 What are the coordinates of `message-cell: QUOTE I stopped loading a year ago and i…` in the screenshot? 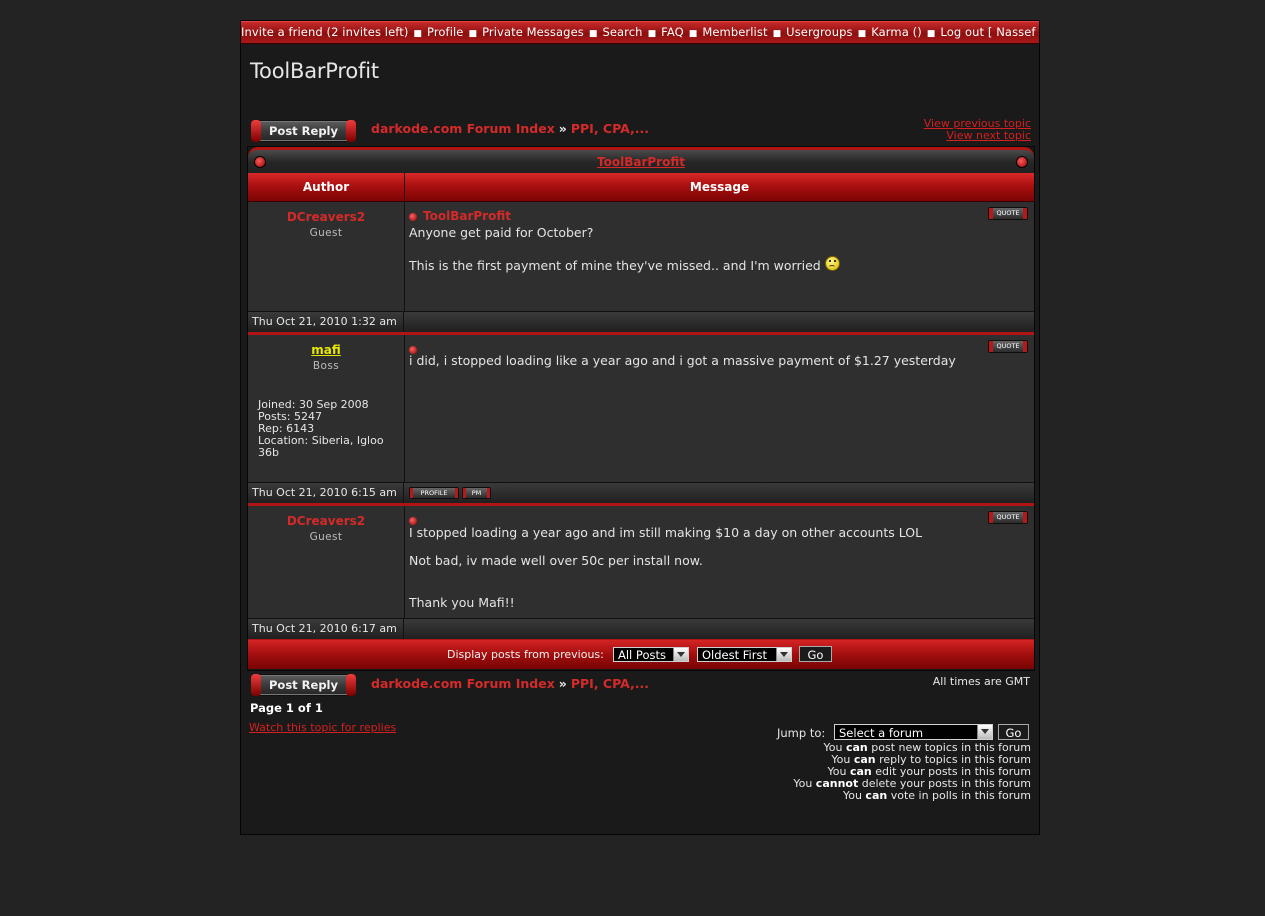 It's located at (719, 562).